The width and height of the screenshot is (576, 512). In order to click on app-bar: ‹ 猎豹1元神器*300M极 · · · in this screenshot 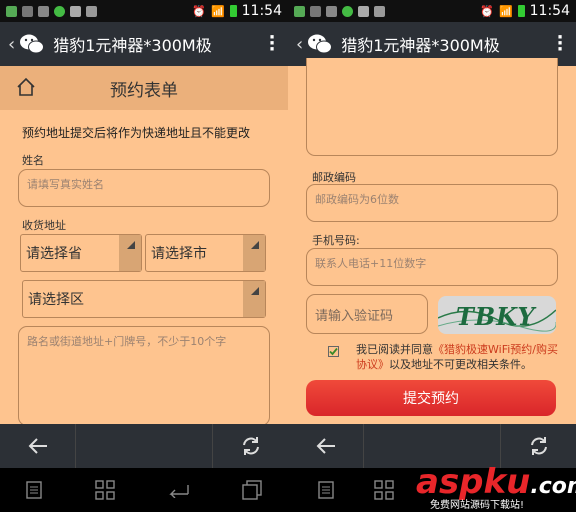, I will do `click(144, 44)`.